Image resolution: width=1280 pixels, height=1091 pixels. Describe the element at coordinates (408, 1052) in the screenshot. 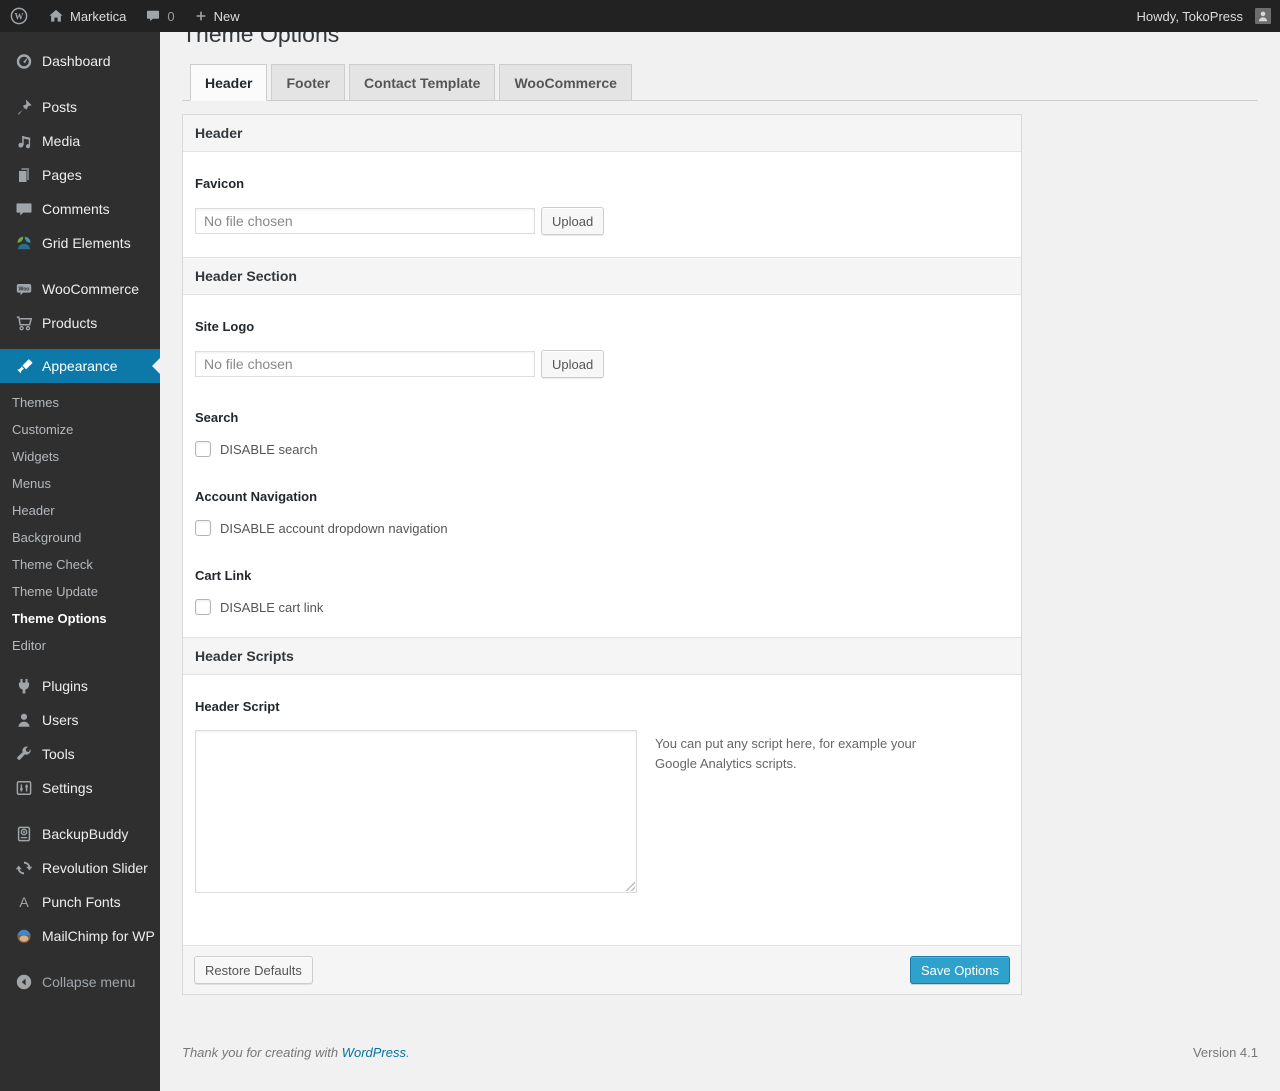

I see `thanks-suffix: .` at that location.